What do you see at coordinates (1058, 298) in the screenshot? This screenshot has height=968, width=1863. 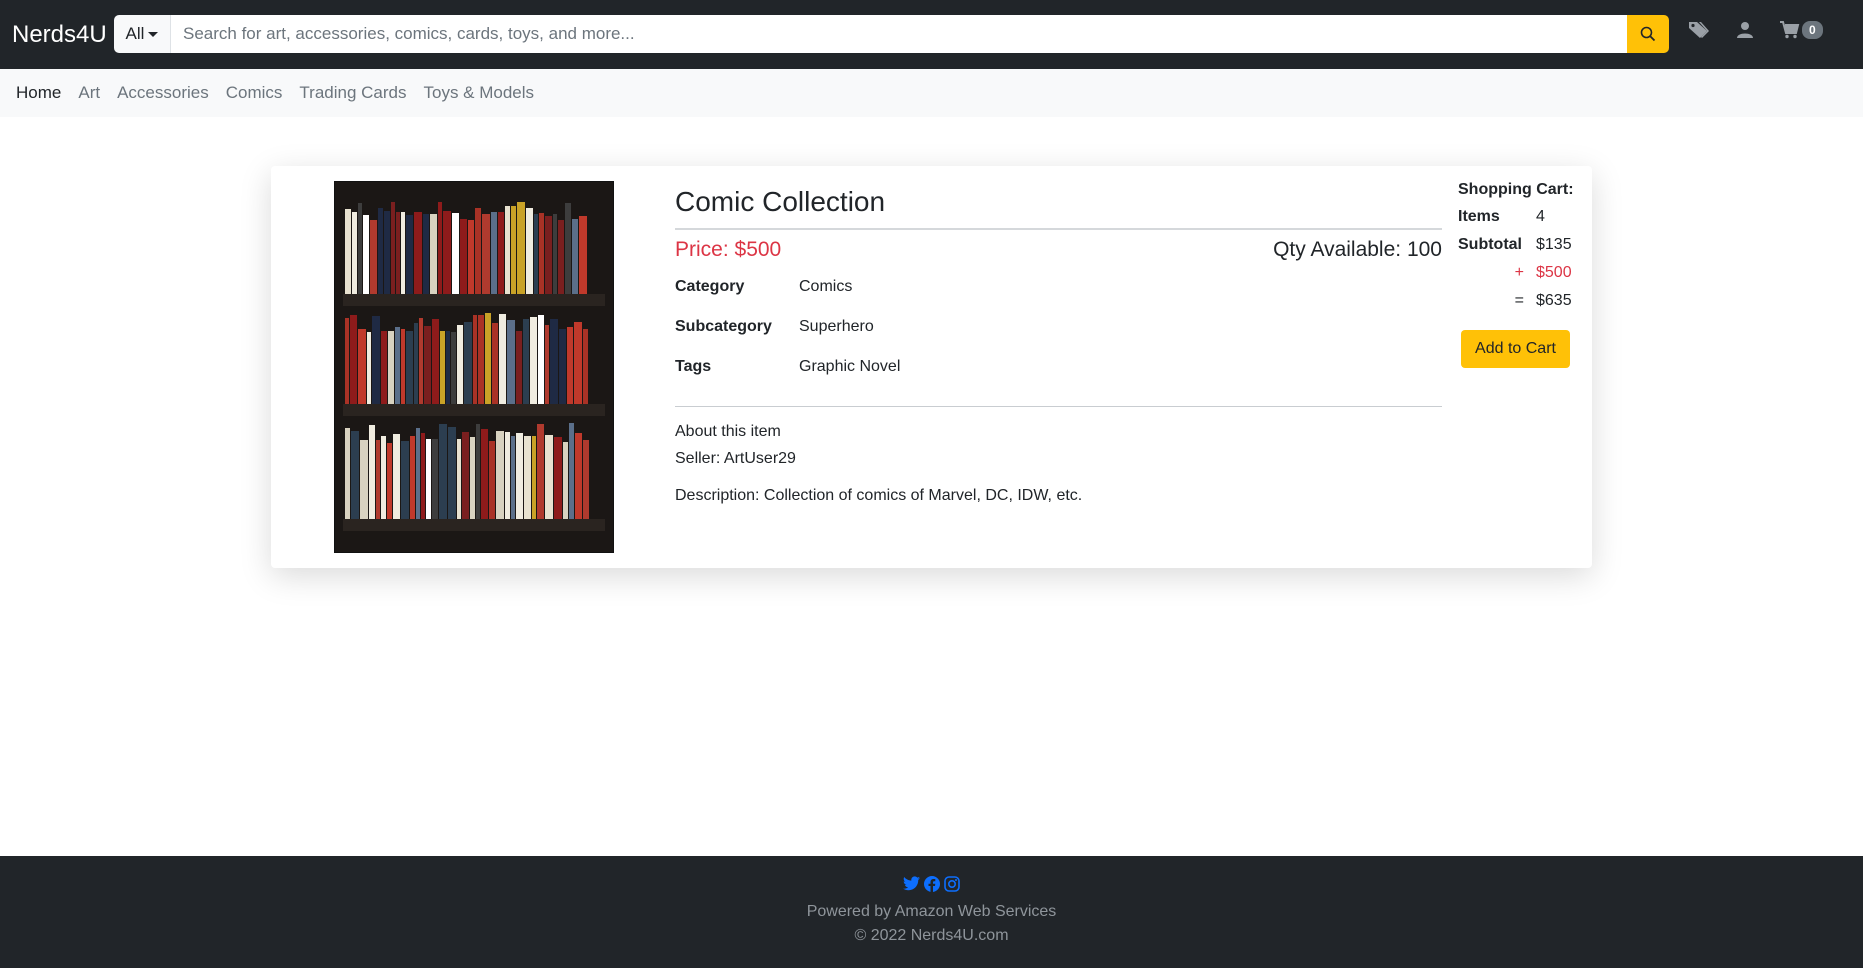 I see `attribute-row: Category Comics` at bounding box center [1058, 298].